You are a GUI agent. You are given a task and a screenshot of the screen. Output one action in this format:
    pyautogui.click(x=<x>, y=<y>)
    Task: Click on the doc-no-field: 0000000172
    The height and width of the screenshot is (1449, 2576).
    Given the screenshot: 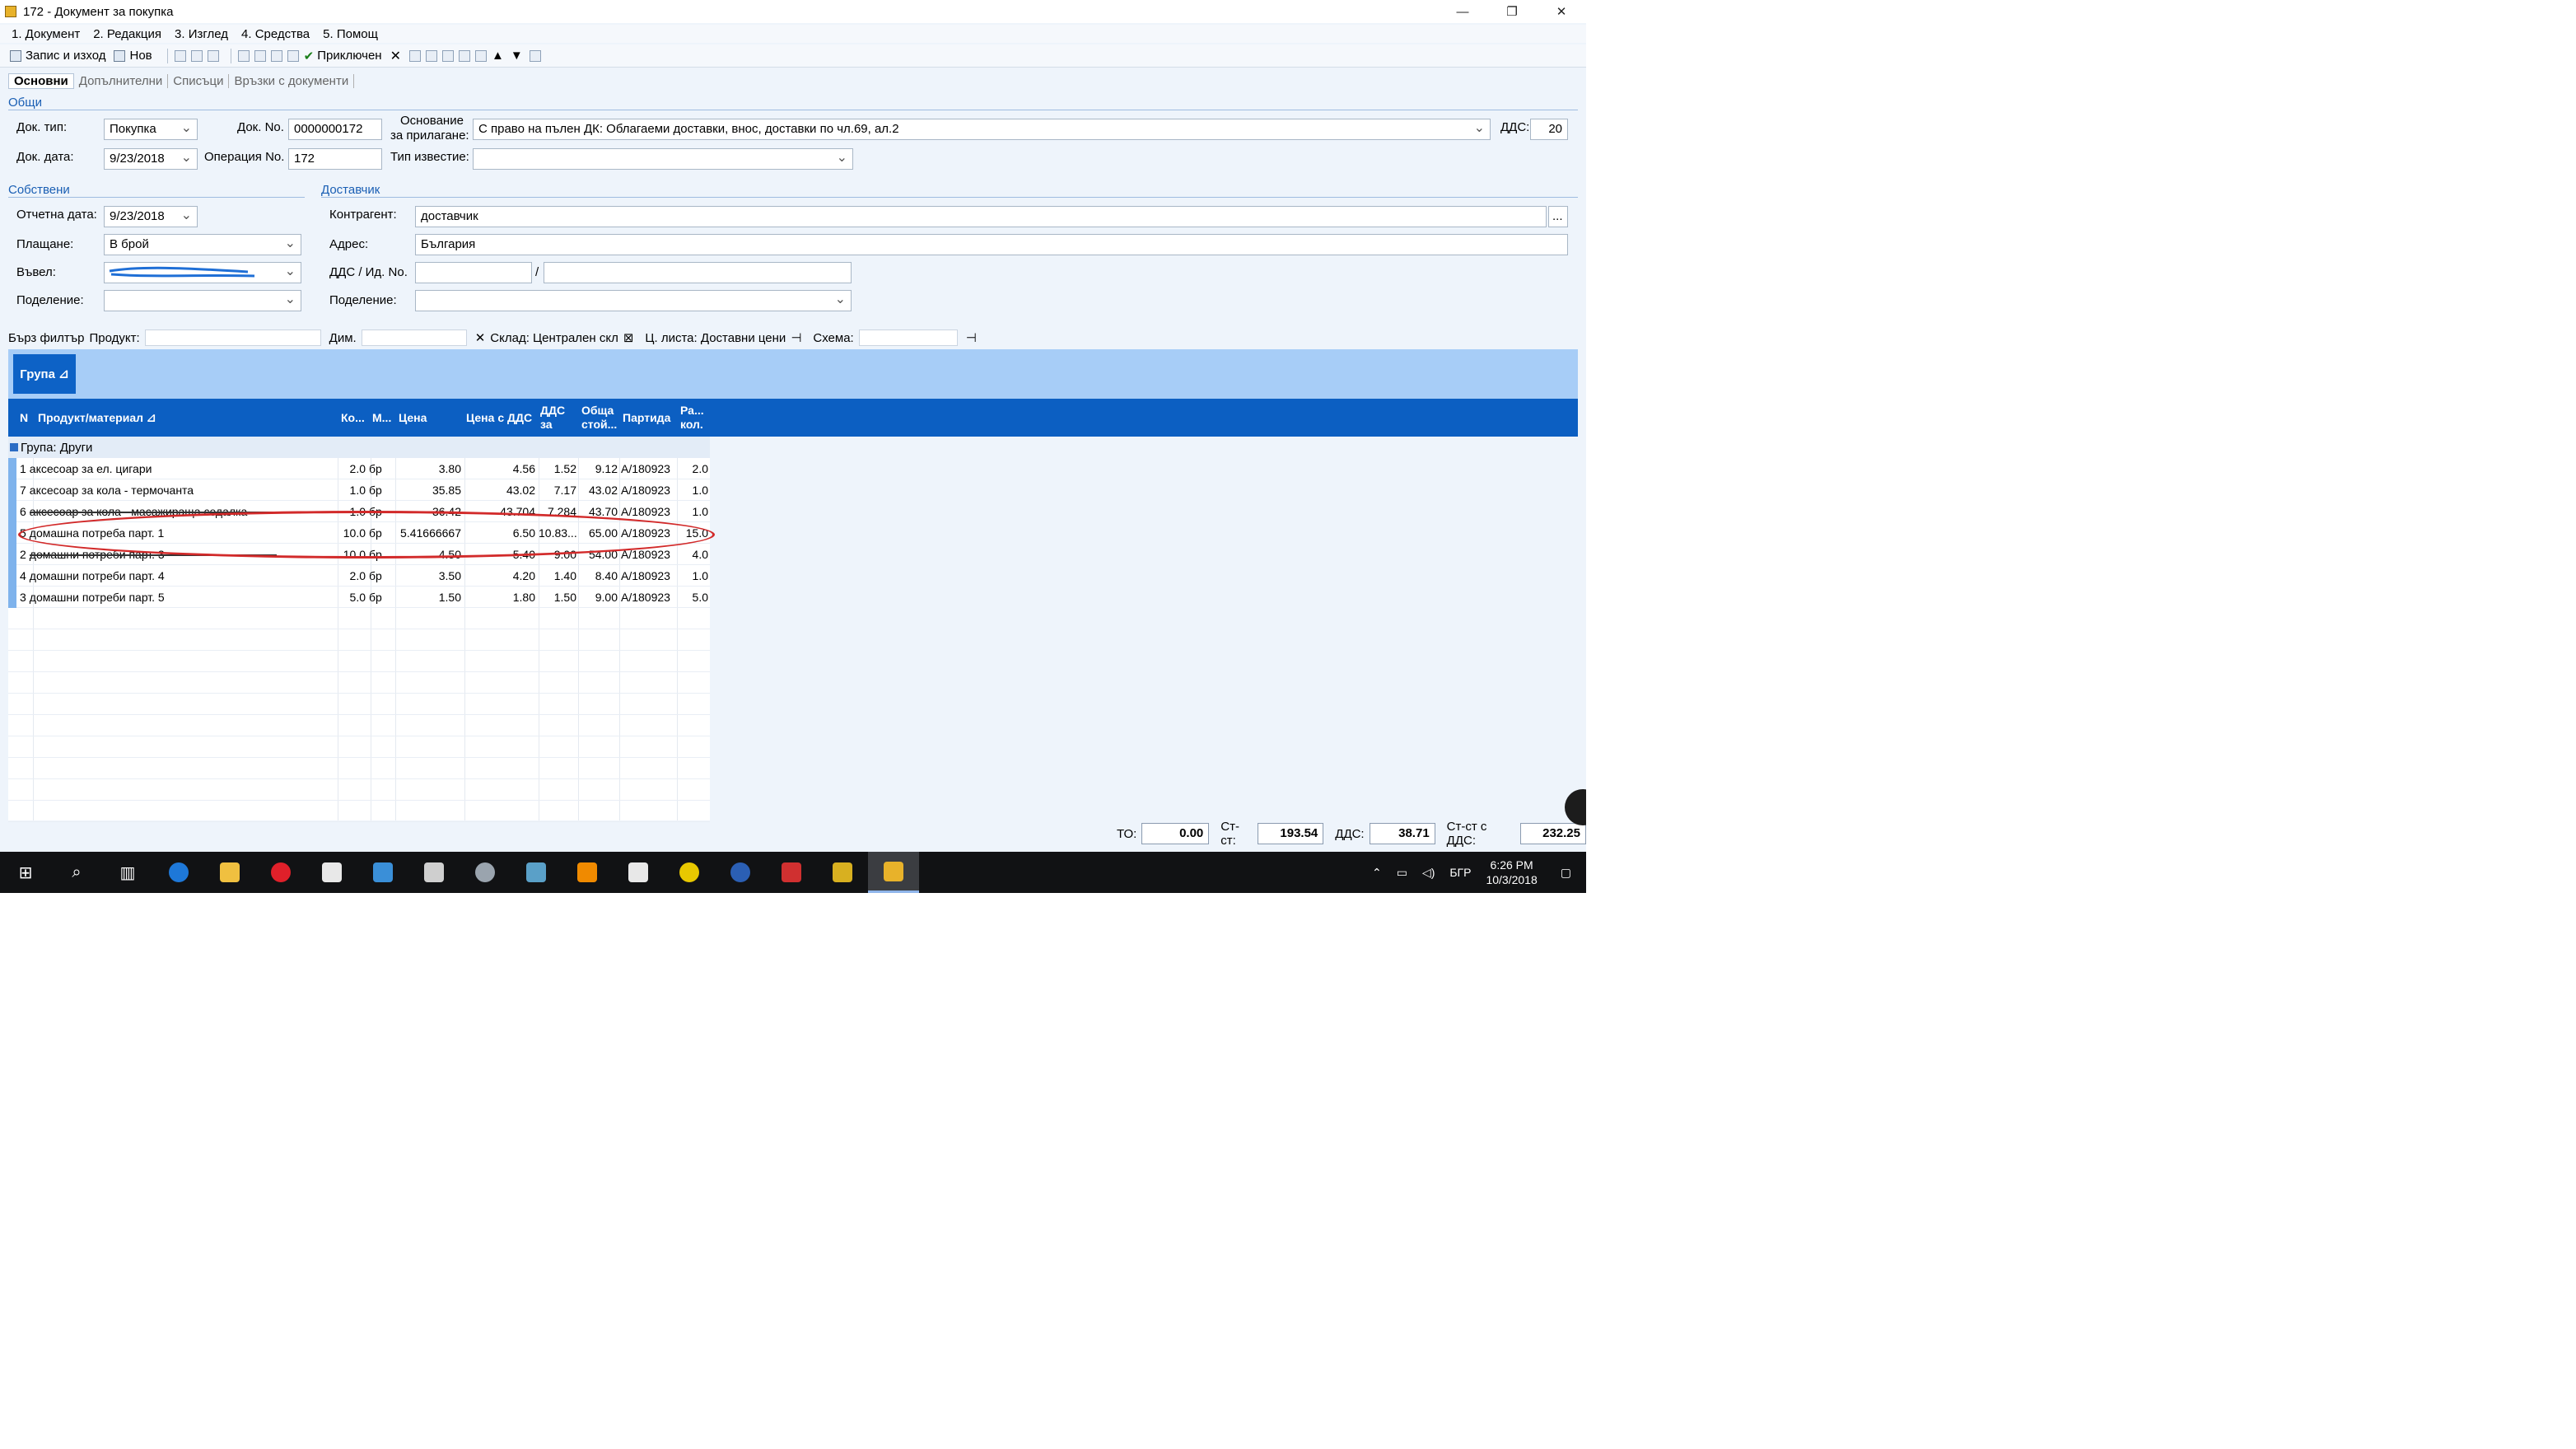 What is the action you would take?
    pyautogui.click(x=335, y=129)
    